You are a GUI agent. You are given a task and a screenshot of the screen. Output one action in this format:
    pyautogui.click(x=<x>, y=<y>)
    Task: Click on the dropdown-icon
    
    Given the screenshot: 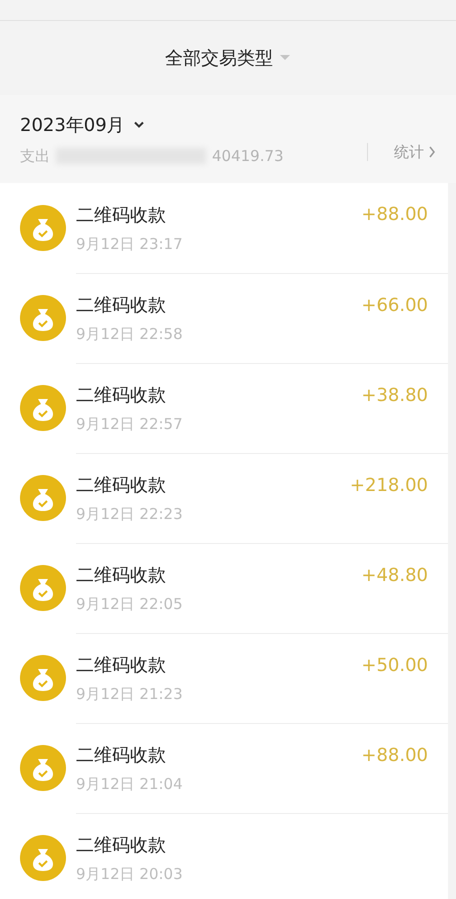 What is the action you would take?
    pyautogui.click(x=285, y=58)
    